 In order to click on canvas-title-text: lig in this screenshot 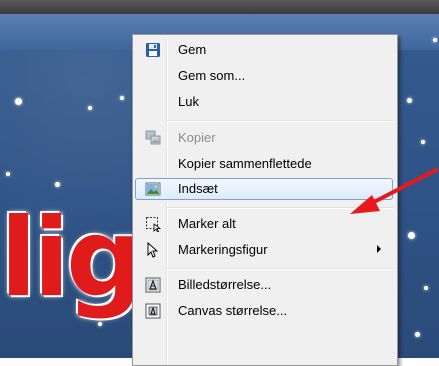, I will do `click(71, 258)`.